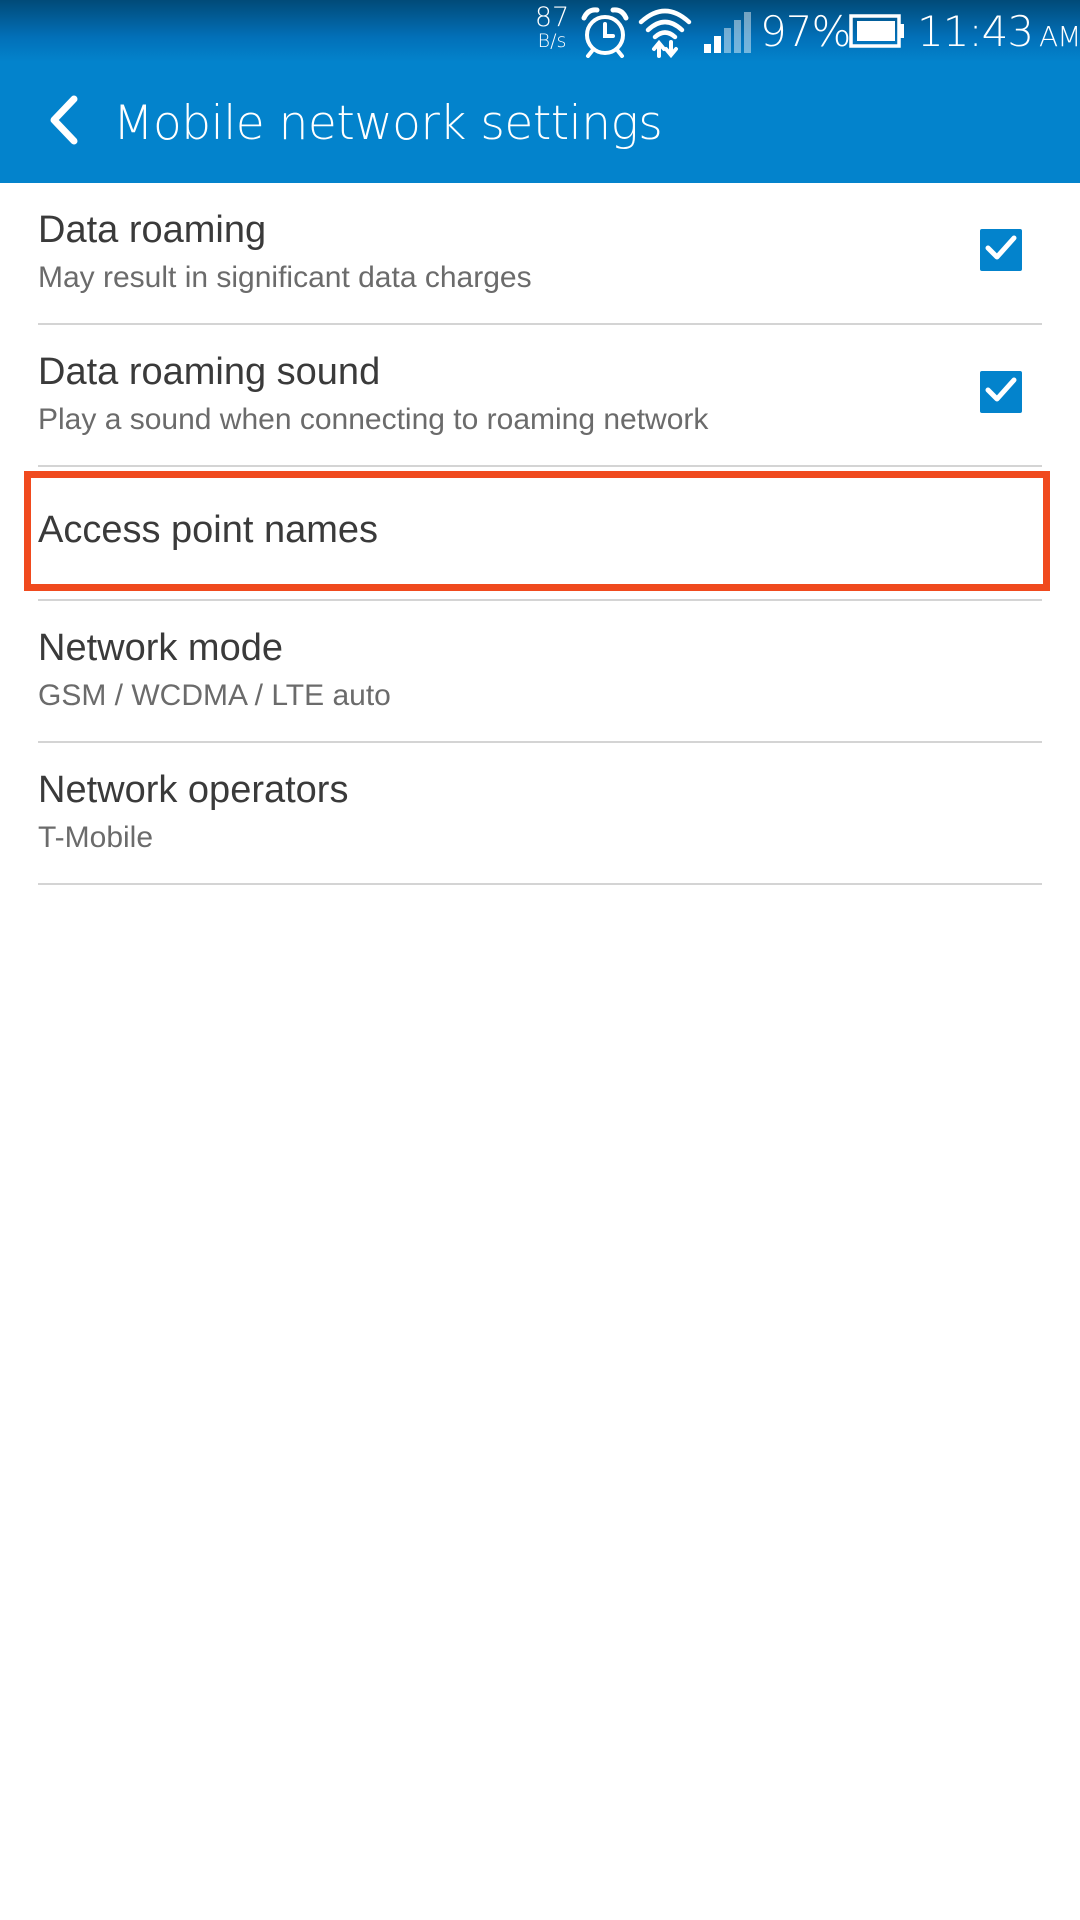 Image resolution: width=1080 pixels, height=1920 pixels. I want to click on page-title: Mobile network settings, so click(388, 123).